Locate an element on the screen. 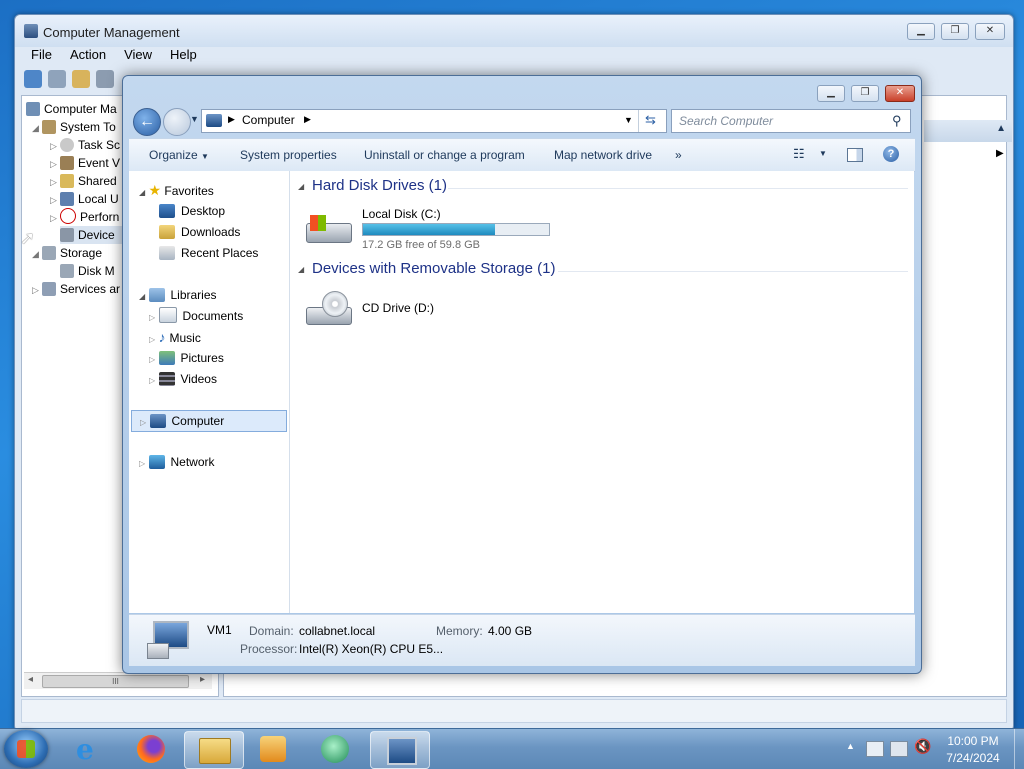  show-hide-tree-icon is located at coordinates (105, 79).